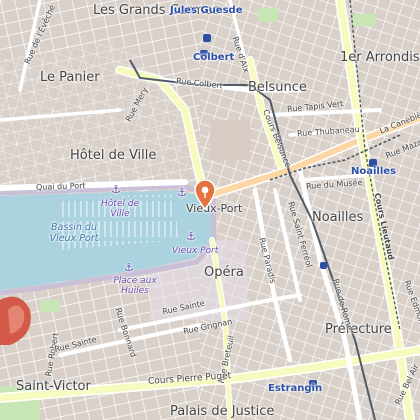 The height and width of the screenshot is (420, 420). Describe the element at coordinates (113, 155) in the screenshot. I see `district-hotel-de-ville: Hôtel de Ville` at that location.